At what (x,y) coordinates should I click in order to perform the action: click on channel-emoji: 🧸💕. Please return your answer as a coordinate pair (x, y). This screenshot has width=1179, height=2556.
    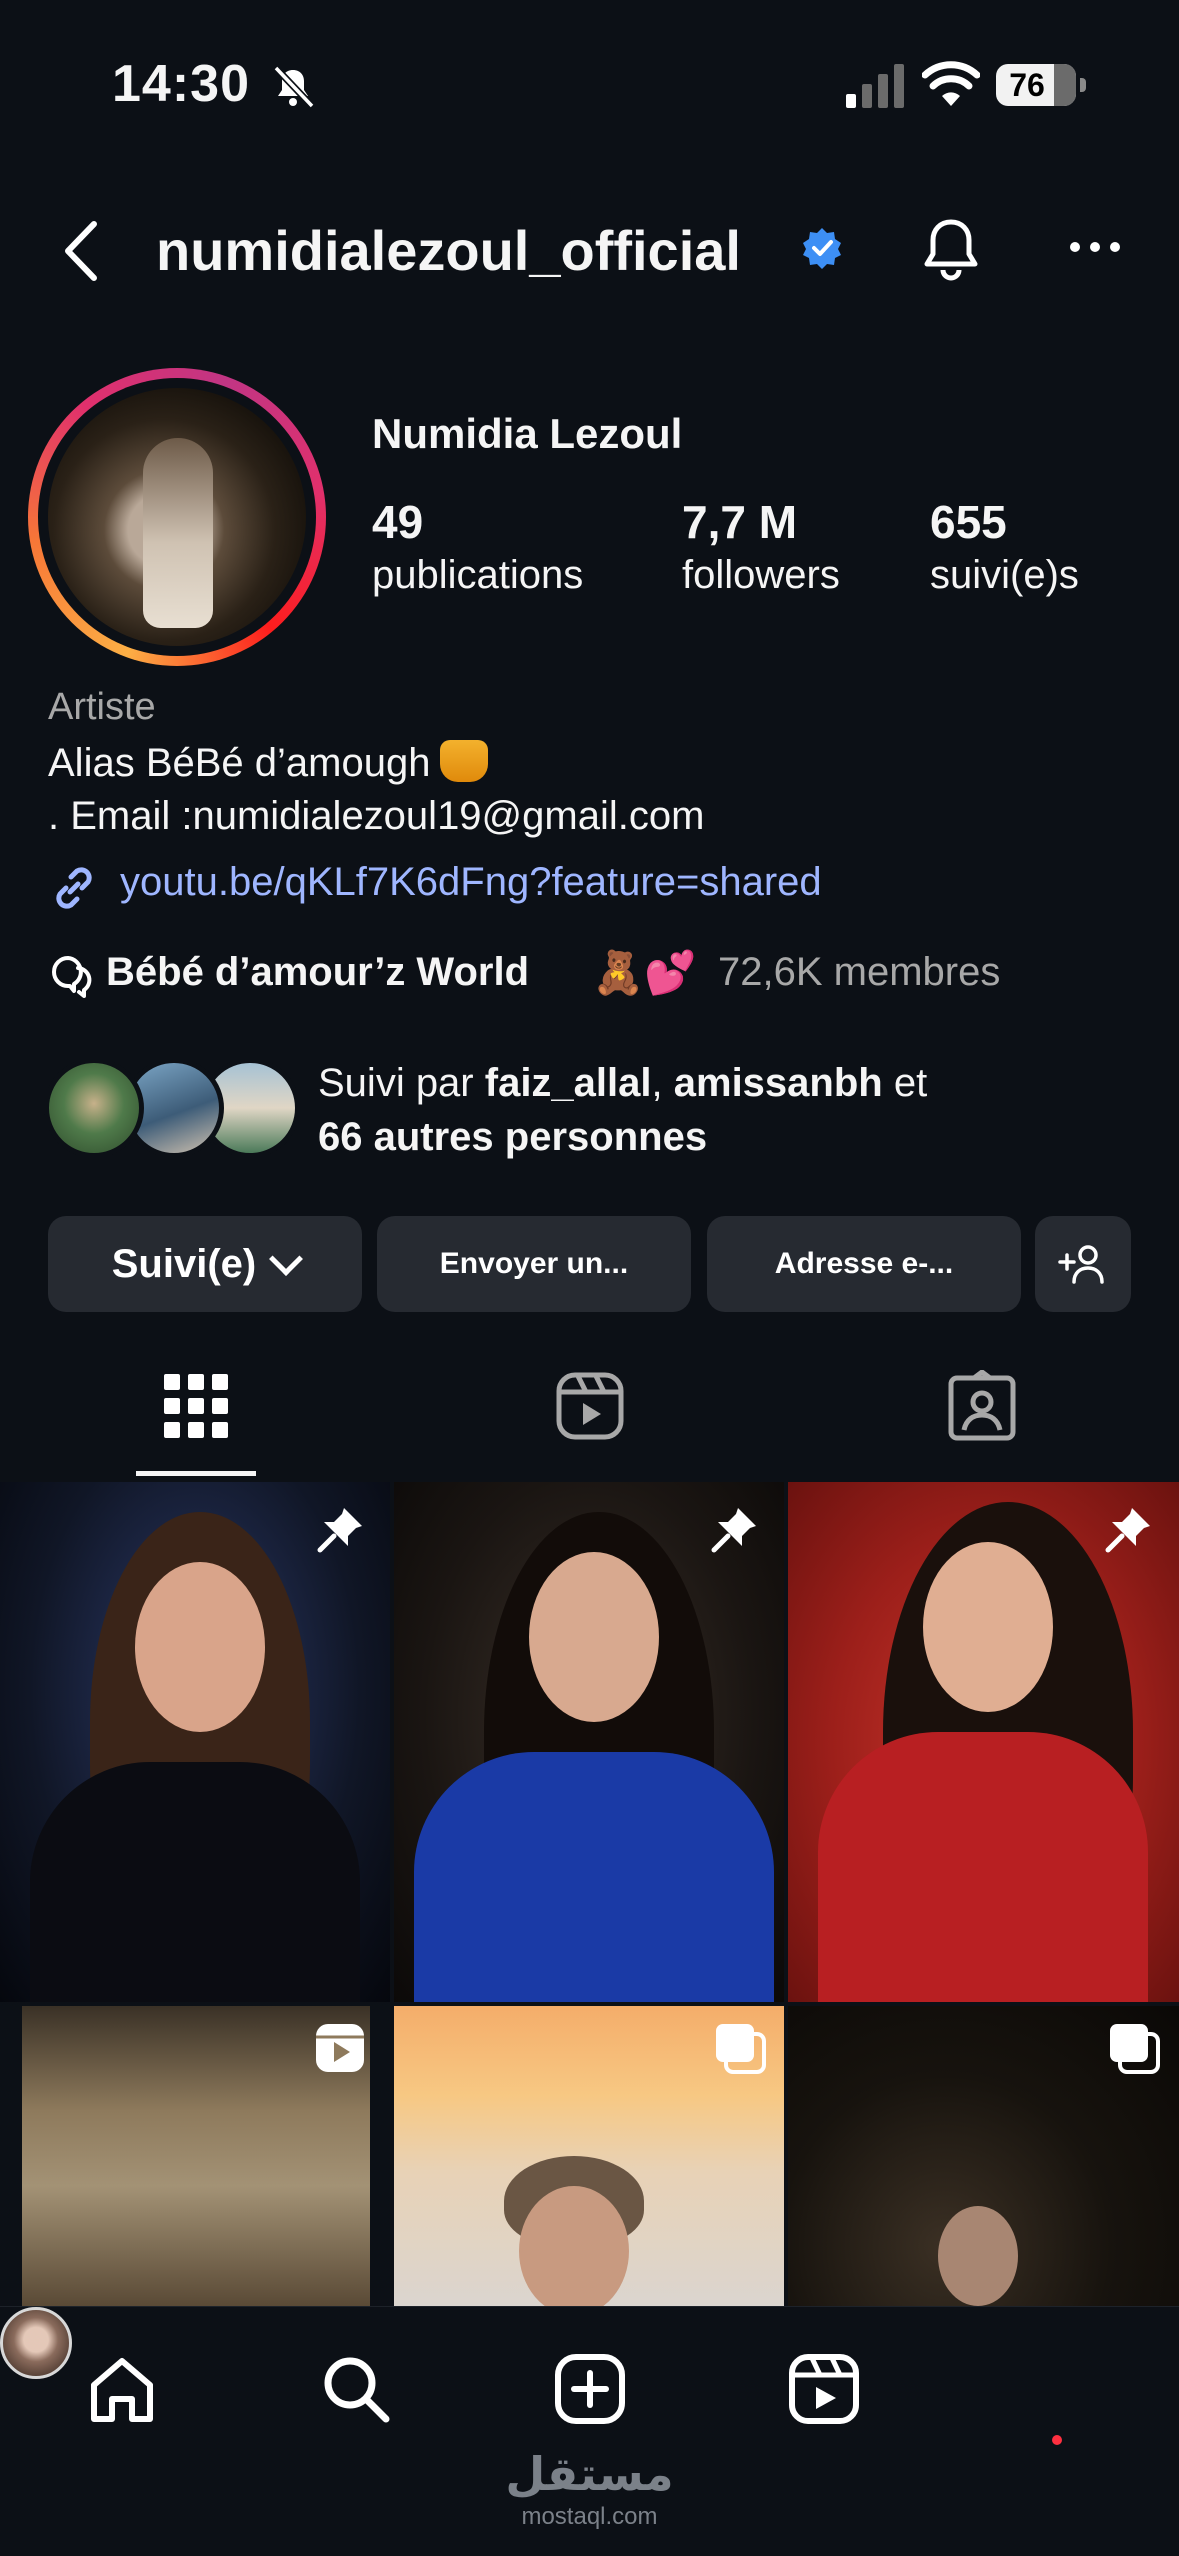
    Looking at the image, I should click on (644, 972).